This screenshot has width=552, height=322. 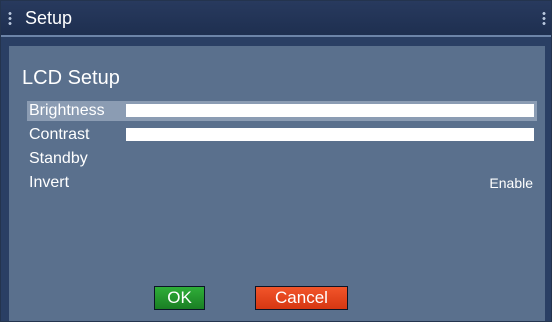 What do you see at coordinates (301, 298) in the screenshot?
I see `cancel-button: Cancel` at bounding box center [301, 298].